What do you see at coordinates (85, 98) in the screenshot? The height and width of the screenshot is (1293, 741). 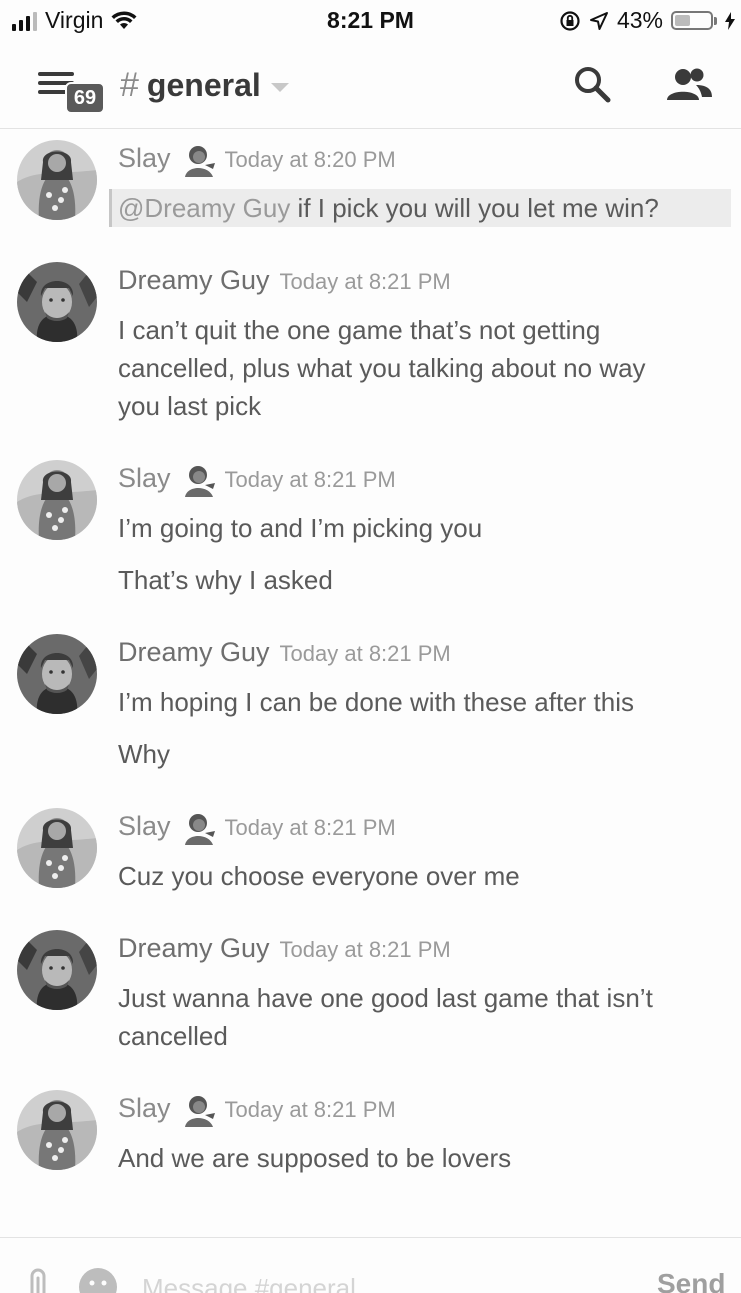 I see `unread-badge: 69` at bounding box center [85, 98].